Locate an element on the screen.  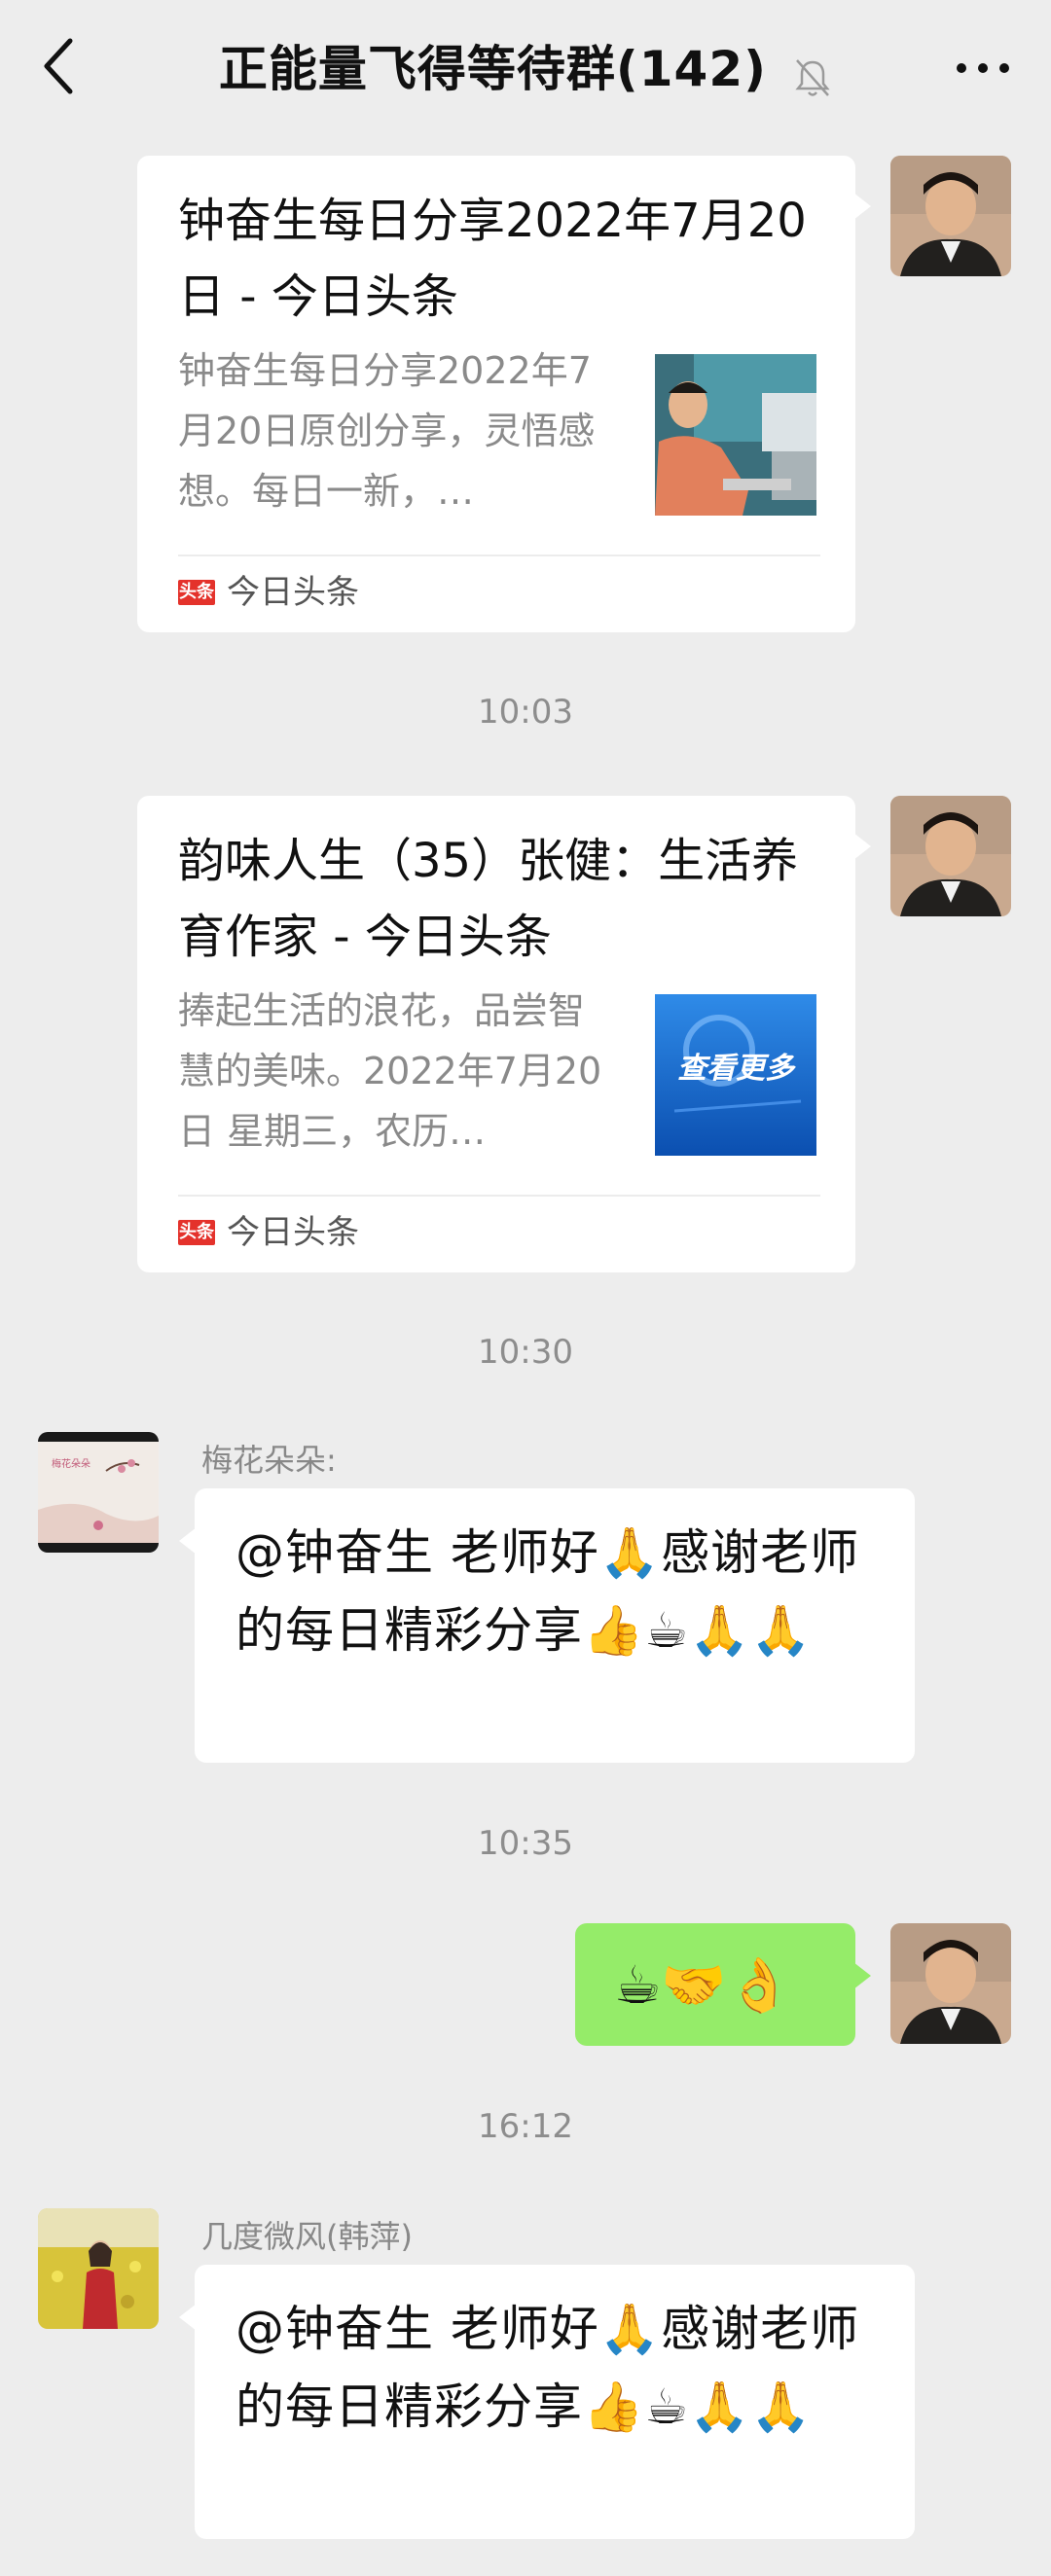
top-bar: 正能量飞得等待群(142) is located at coordinates (525, 68).